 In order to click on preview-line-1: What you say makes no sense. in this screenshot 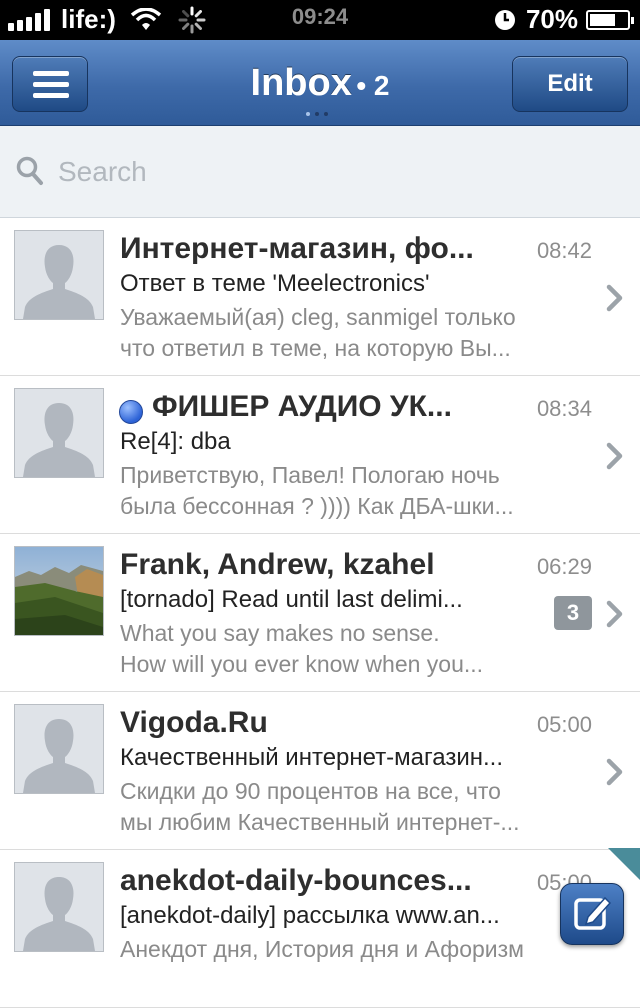, I will do `click(280, 633)`.